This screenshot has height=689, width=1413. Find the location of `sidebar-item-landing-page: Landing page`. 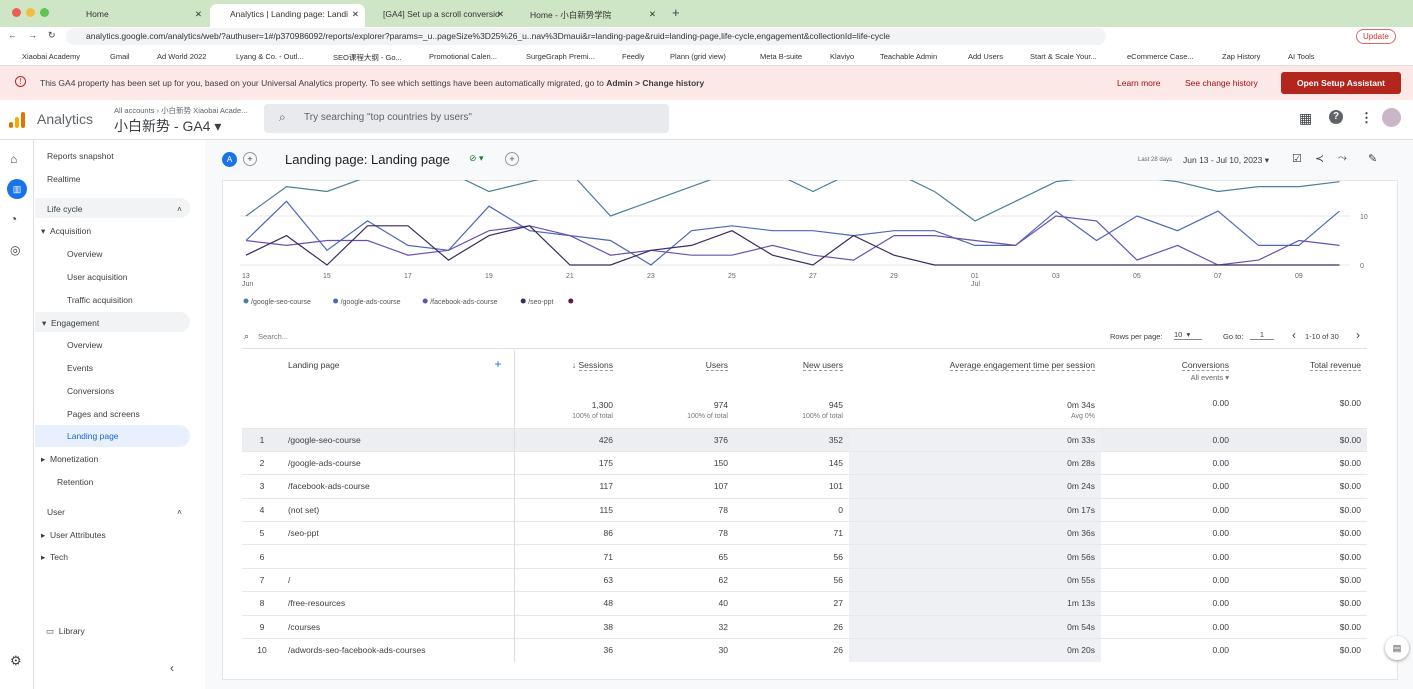

sidebar-item-landing-page: Landing page is located at coordinates (112, 436).